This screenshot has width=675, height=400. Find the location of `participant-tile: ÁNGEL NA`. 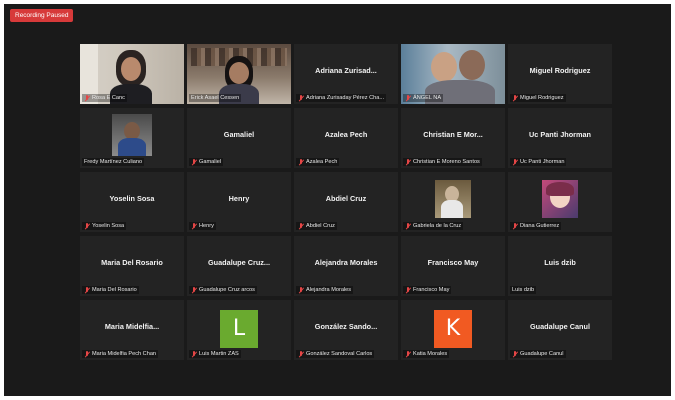

participant-tile: ÁNGEL NA is located at coordinates (453, 74).